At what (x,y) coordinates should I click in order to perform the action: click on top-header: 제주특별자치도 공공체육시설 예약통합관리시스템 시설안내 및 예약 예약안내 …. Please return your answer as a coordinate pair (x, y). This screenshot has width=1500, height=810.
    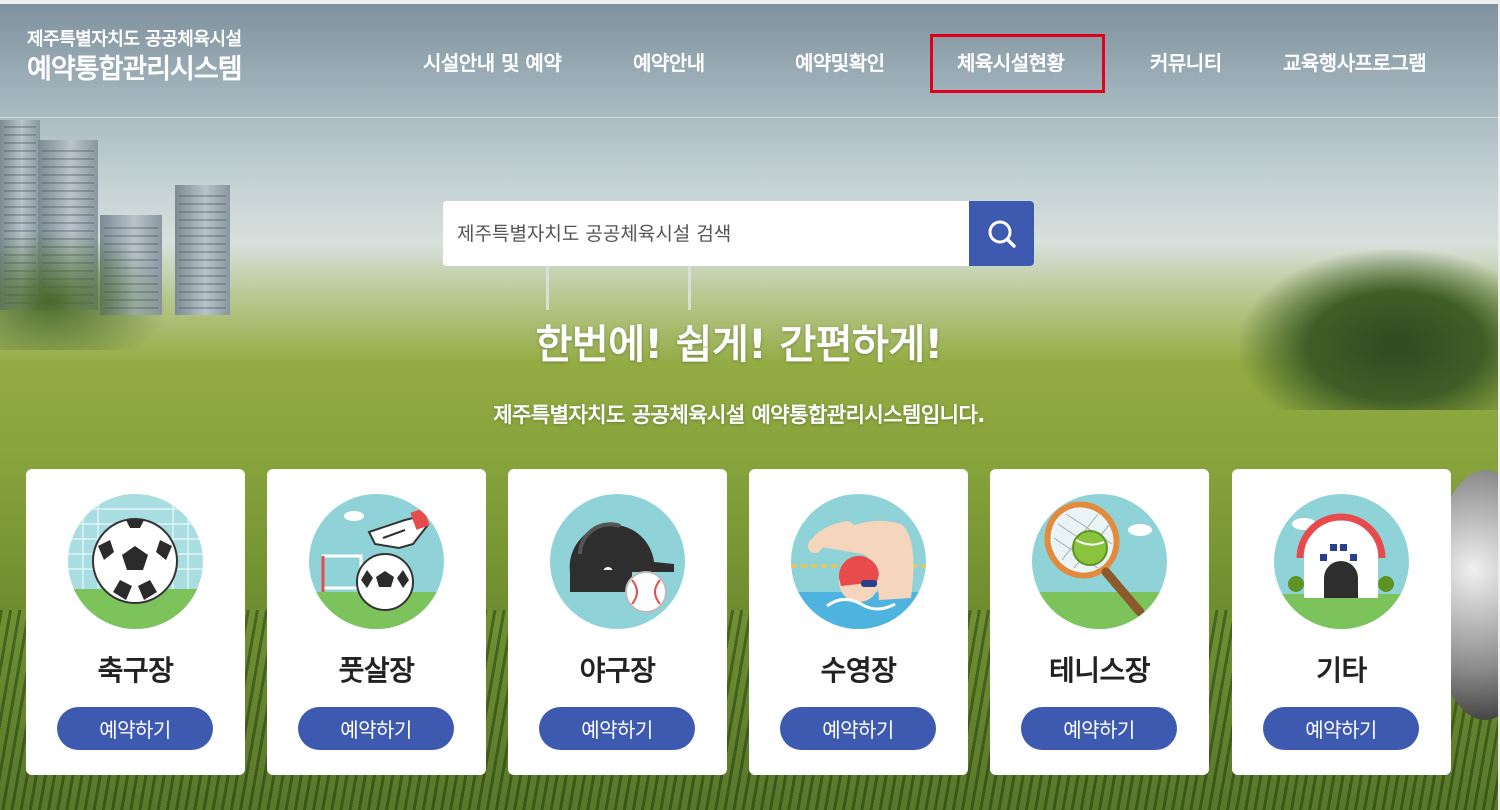
    Looking at the image, I should click on (750, 59).